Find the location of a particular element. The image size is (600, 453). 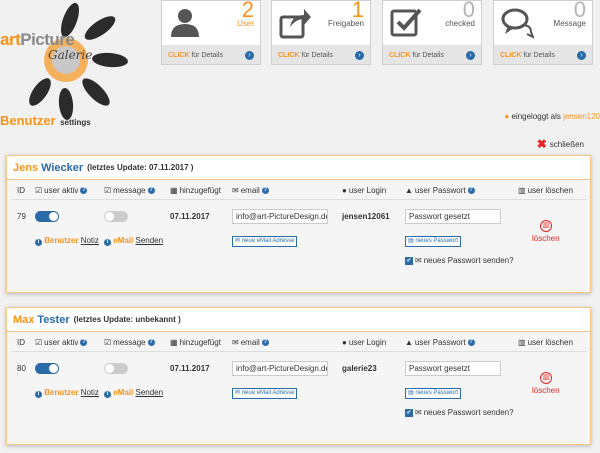

logo-text: artPicture is located at coordinates (37, 40).